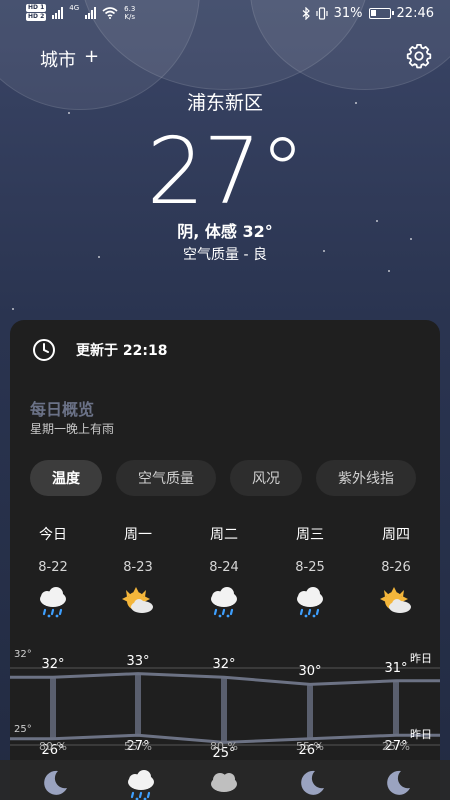 Image resolution: width=450 pixels, height=800 pixels. Describe the element at coordinates (36, 8) in the screenshot. I see `sim1-label: HD 1` at that location.